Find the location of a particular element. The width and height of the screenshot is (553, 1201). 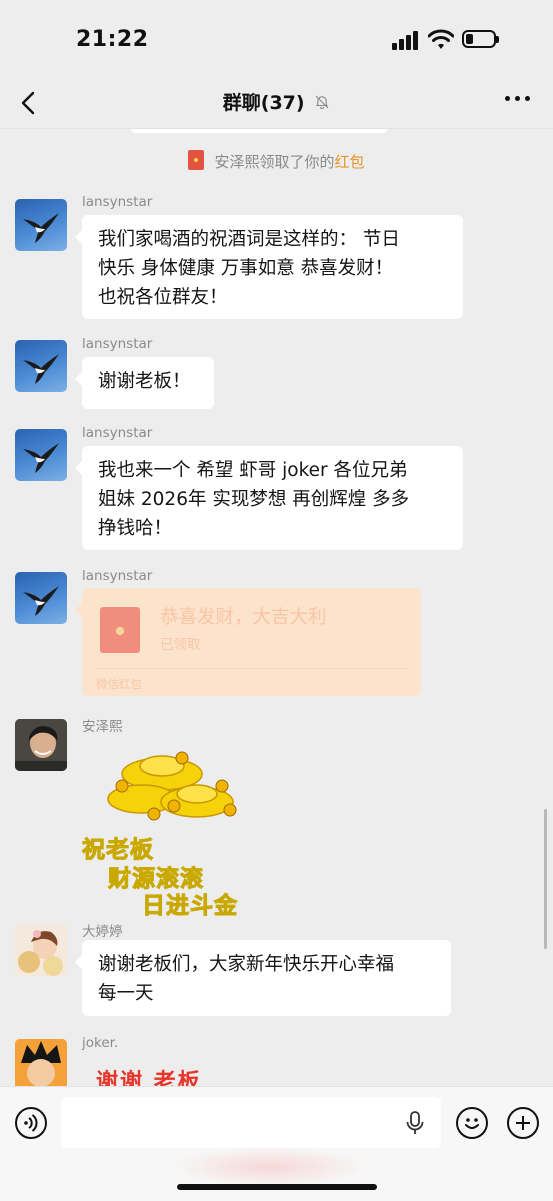

girl-avatar-icon is located at coordinates (41, 950).